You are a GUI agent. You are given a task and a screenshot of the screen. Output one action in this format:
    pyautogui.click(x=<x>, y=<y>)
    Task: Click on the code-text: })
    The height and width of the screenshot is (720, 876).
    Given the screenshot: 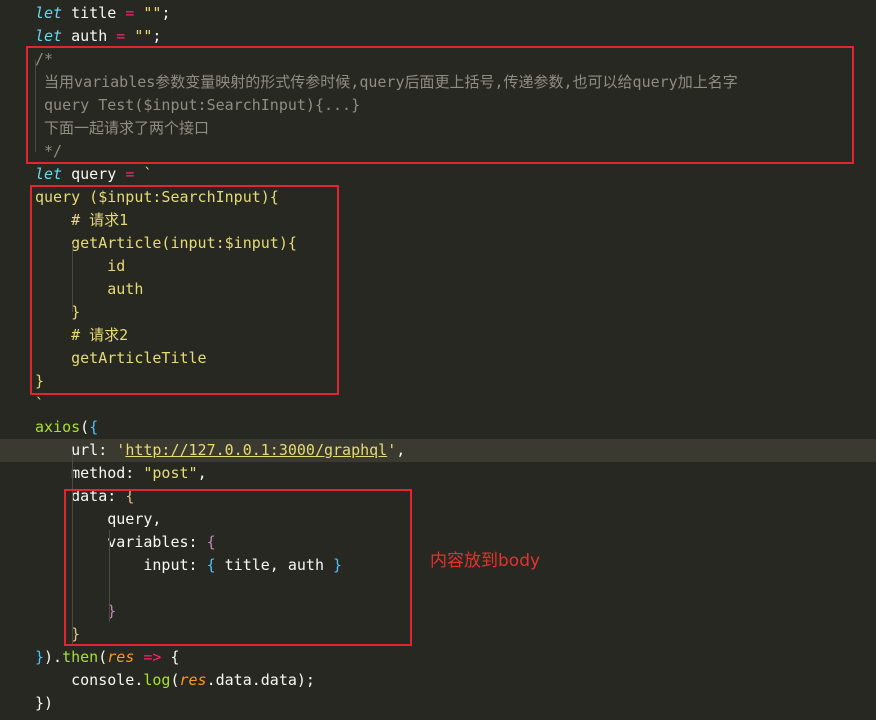 What is the action you would take?
    pyautogui.click(x=44, y=703)
    